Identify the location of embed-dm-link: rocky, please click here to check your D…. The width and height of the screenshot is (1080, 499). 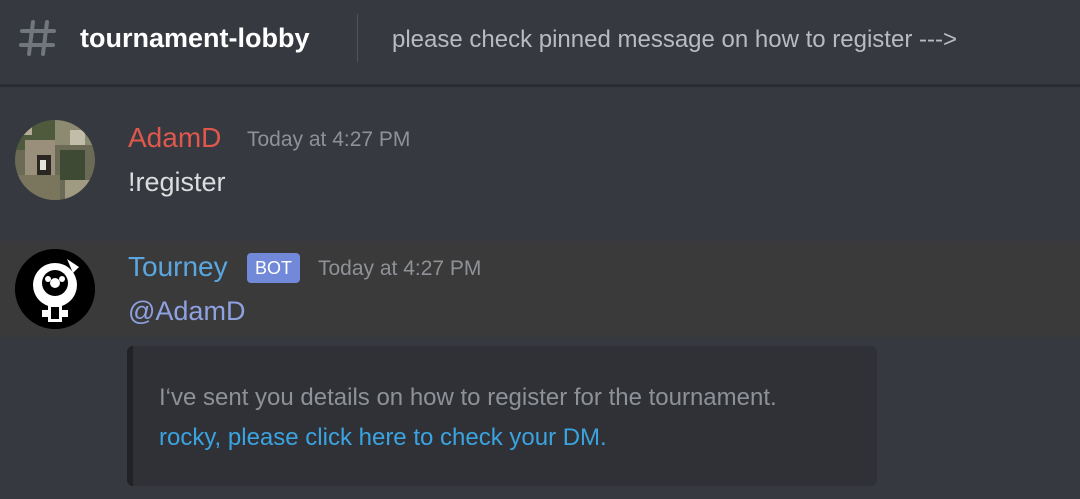
(383, 438).